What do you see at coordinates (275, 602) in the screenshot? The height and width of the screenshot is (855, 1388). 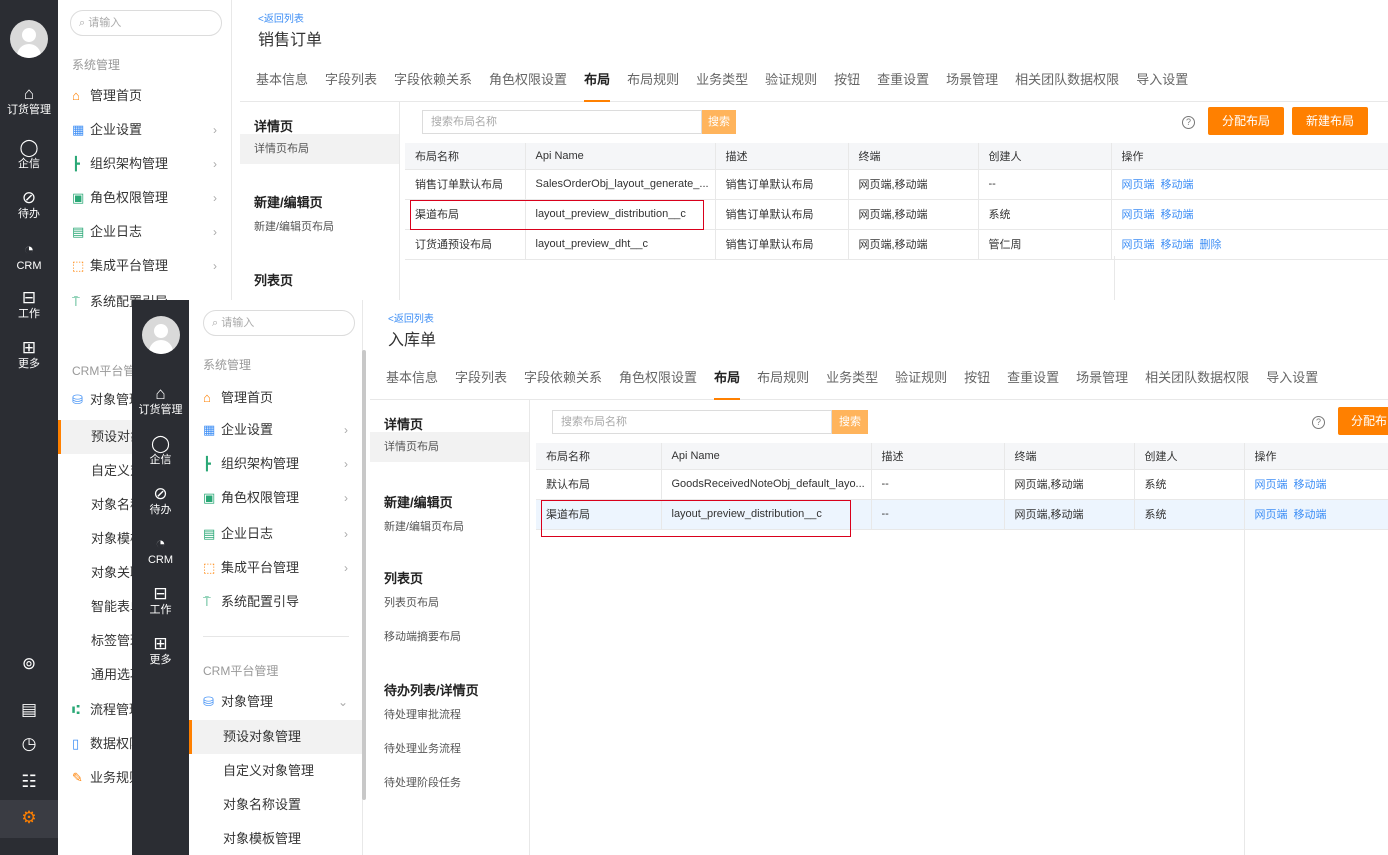 I see `menu-config-guide: ⍑ 系统配置引导` at bounding box center [275, 602].